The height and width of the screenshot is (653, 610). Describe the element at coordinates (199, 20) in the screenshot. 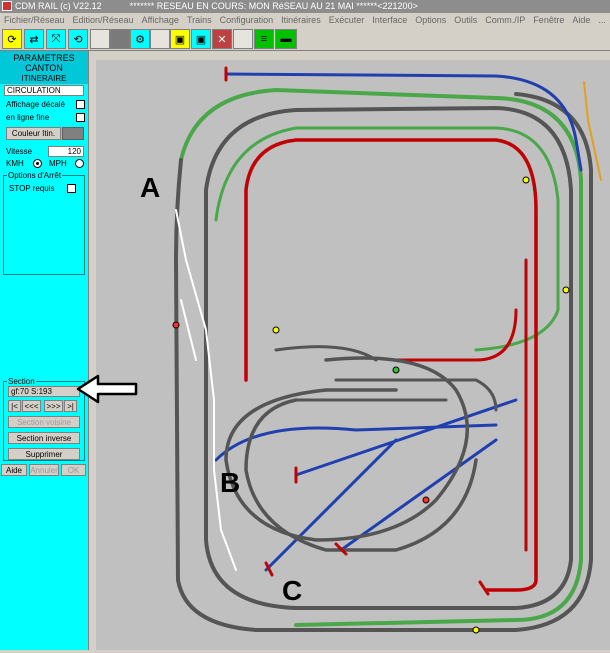

I see `menu-item-3: Trains` at that location.